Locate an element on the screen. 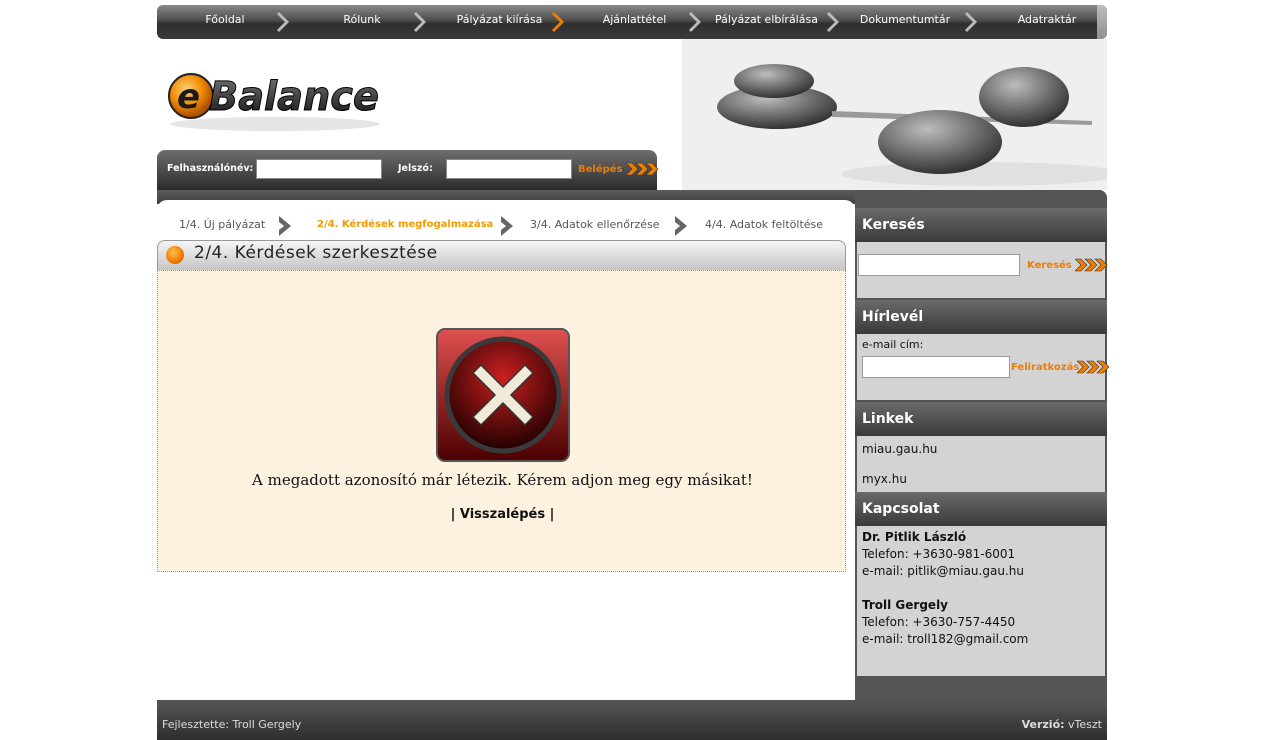 The image size is (1263, 740). email-label: e-mail cím: is located at coordinates (893, 344).